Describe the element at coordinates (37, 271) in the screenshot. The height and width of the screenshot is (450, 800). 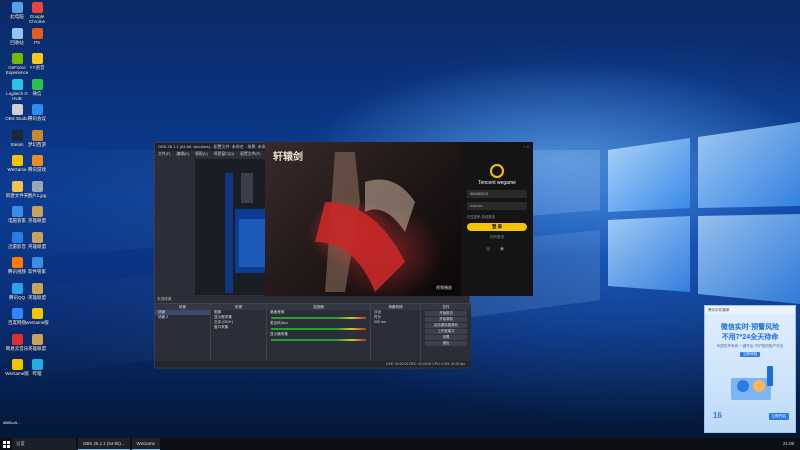
I see `desktop-icon-label: 软件管家` at that location.